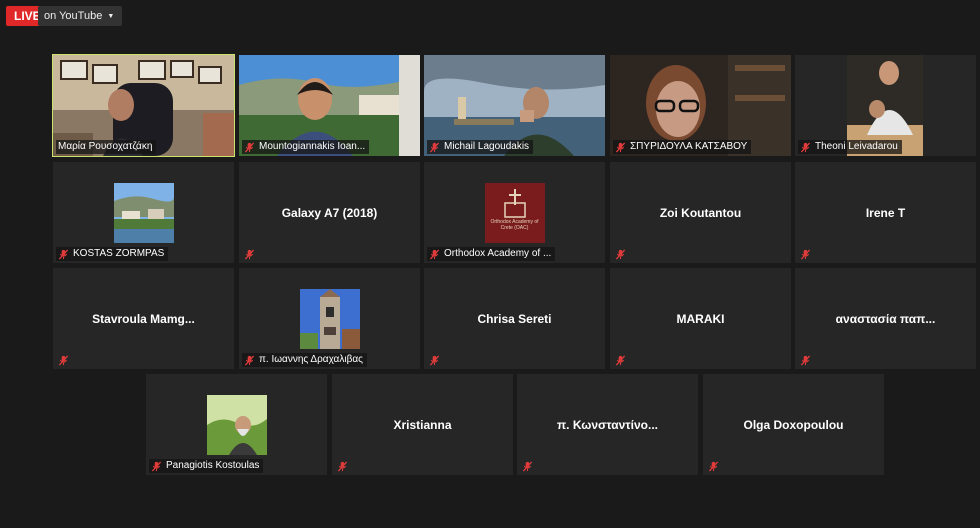 Image resolution: width=980 pixels, height=528 pixels. I want to click on stream-label: on YouTube, so click(73, 16).